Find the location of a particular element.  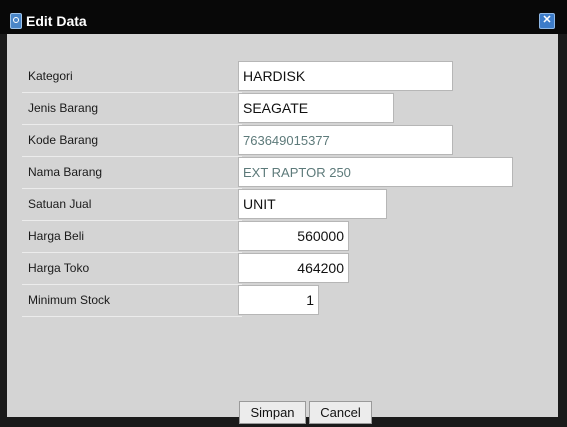

title-bar: Edit Data ✕ is located at coordinates (283, 17).